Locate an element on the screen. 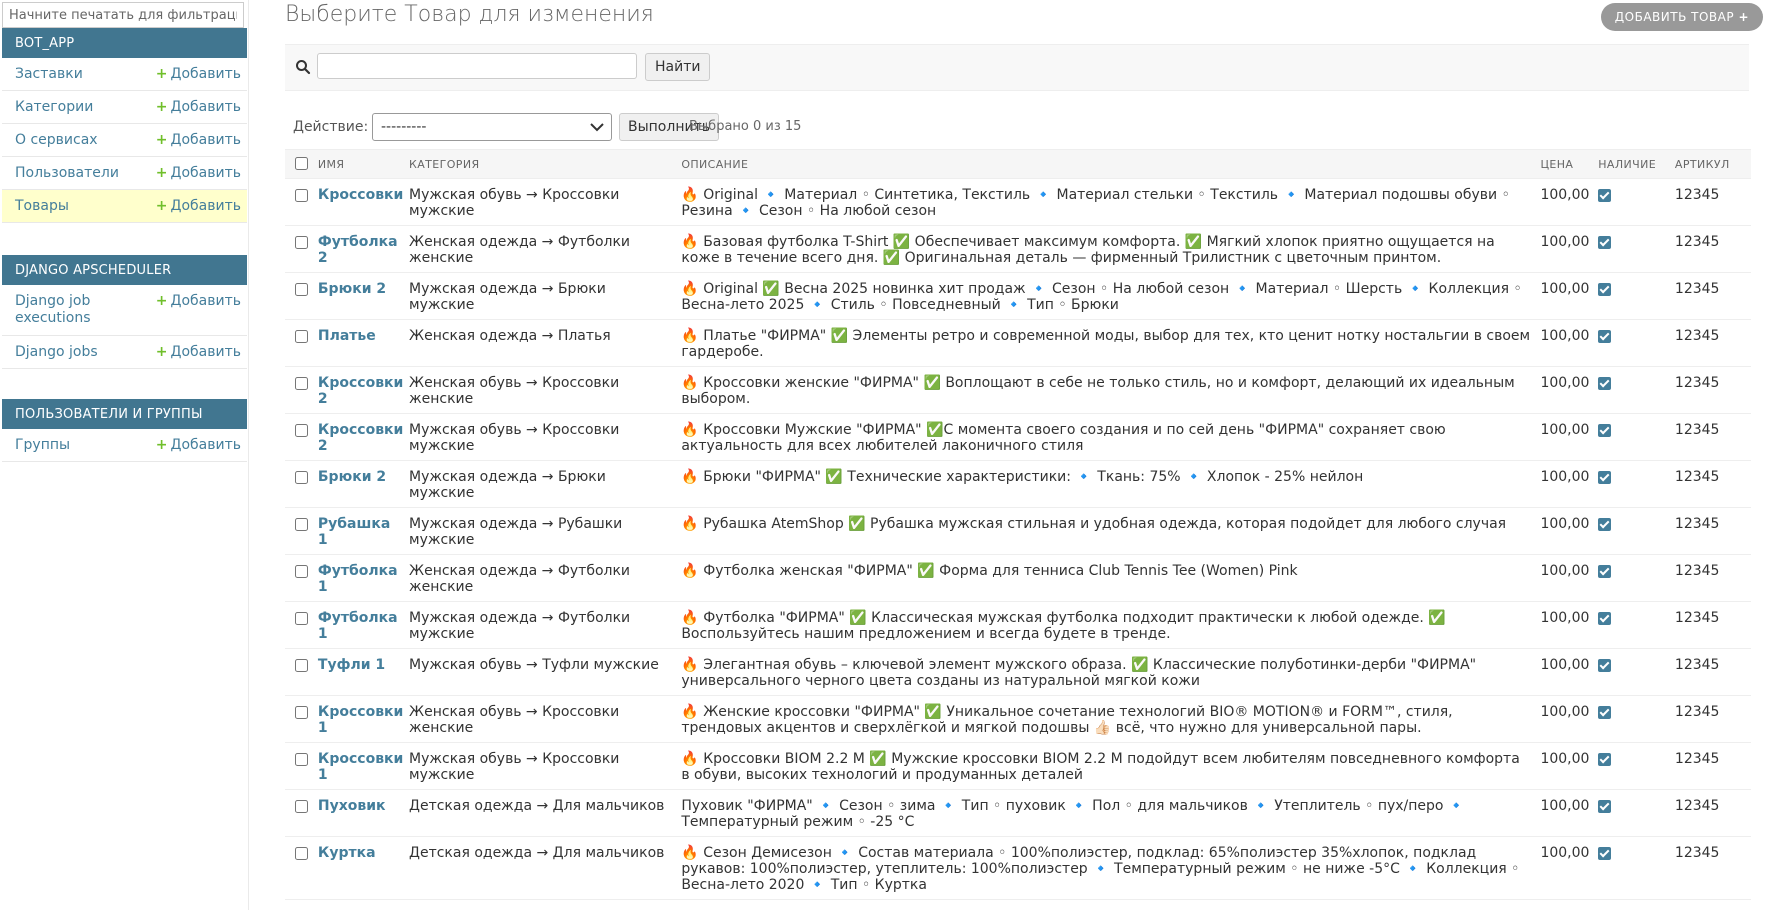  sidebar-item-groups: Группы + Добавить is located at coordinates (124, 445).